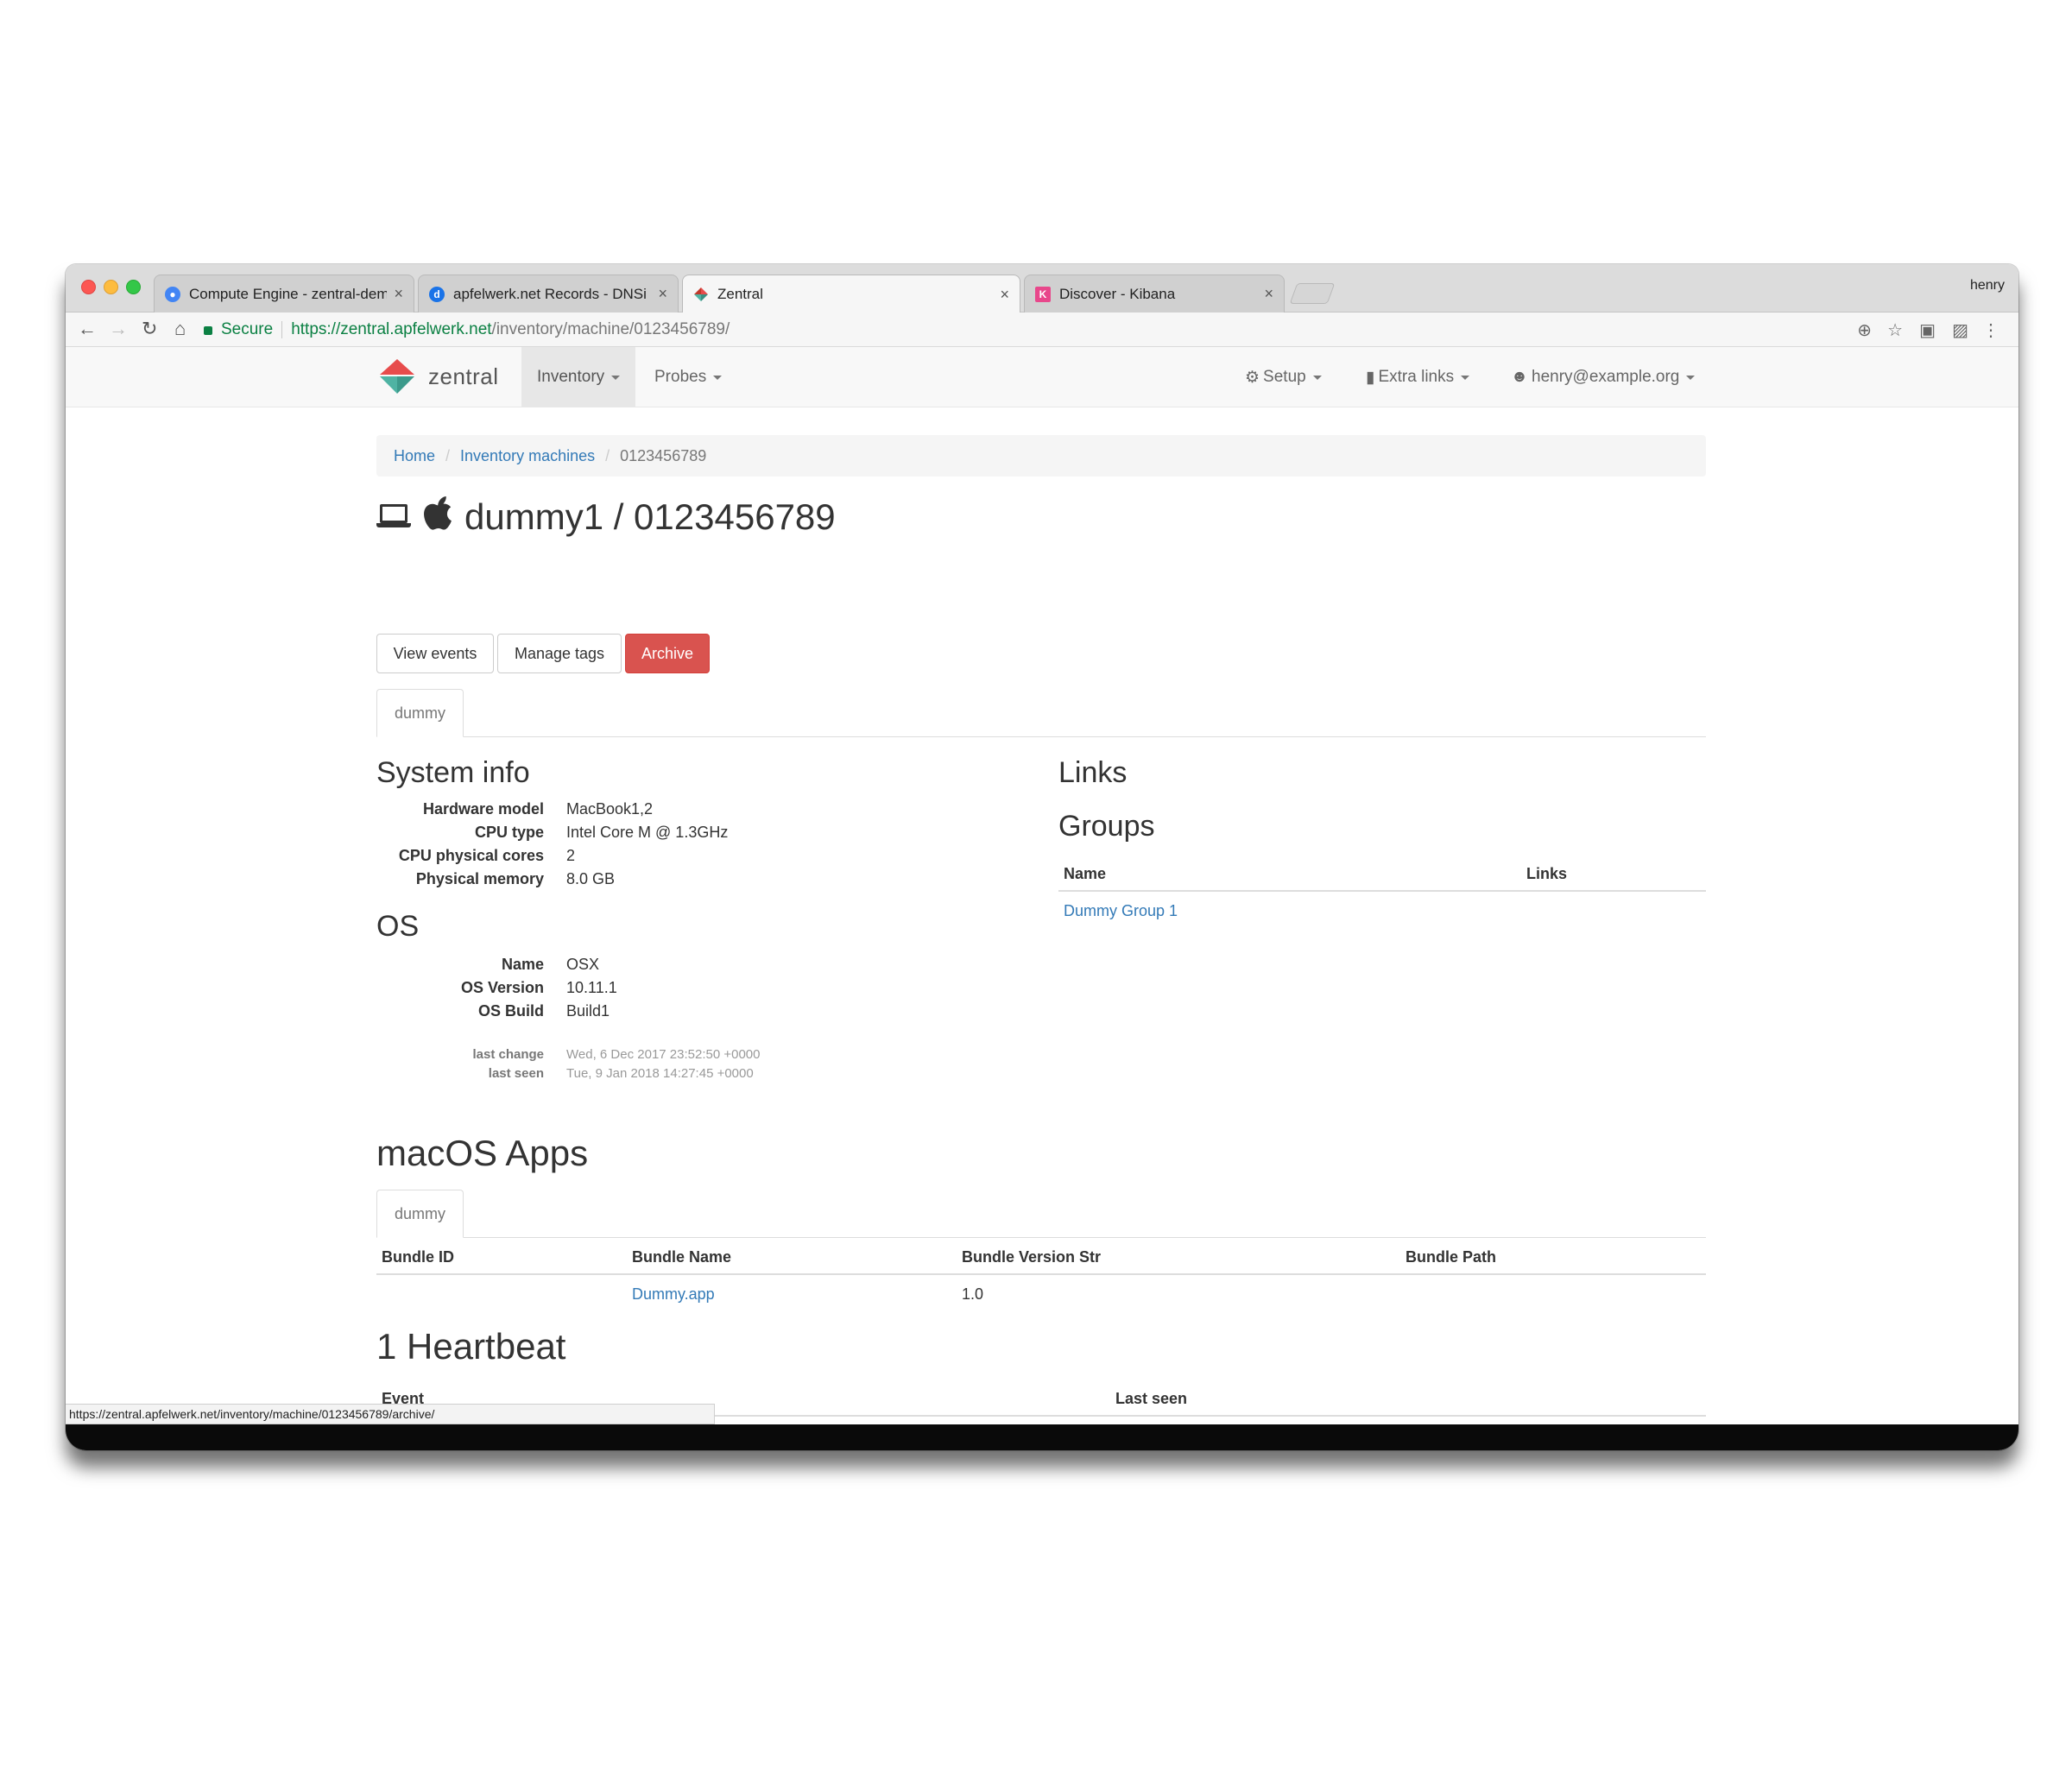 The width and height of the screenshot is (2072, 1768). I want to click on window-bottom-edge, so click(1042, 1437).